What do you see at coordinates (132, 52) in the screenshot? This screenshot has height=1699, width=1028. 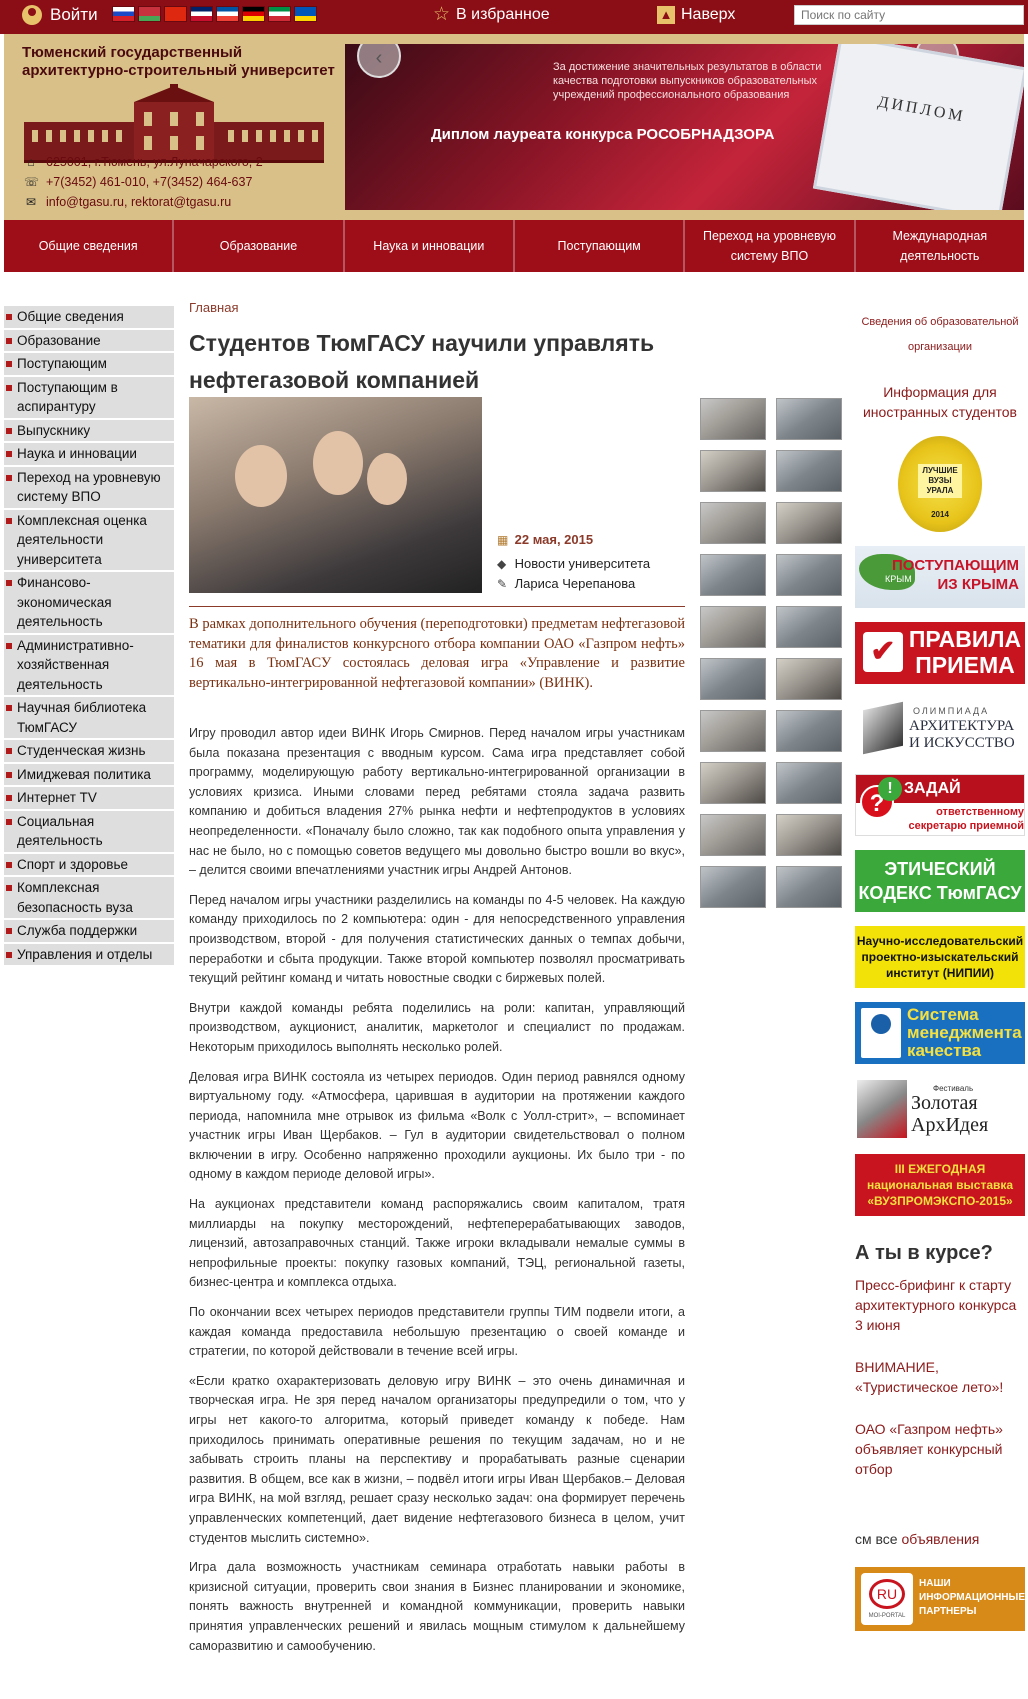 I see `university-name-line1: Тюменский государственный` at bounding box center [132, 52].